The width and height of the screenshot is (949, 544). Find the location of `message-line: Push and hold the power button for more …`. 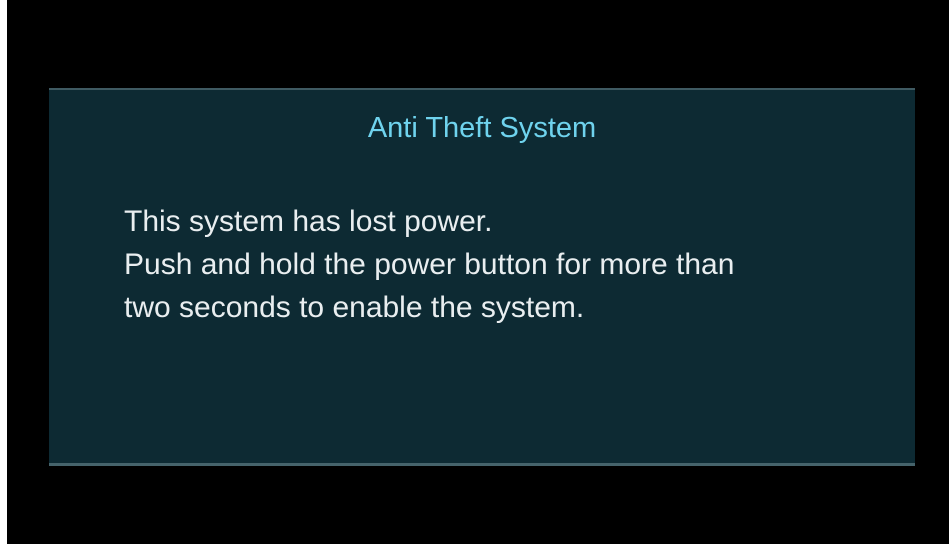

message-line: Push and hold the power button for more … is located at coordinates (429, 264).